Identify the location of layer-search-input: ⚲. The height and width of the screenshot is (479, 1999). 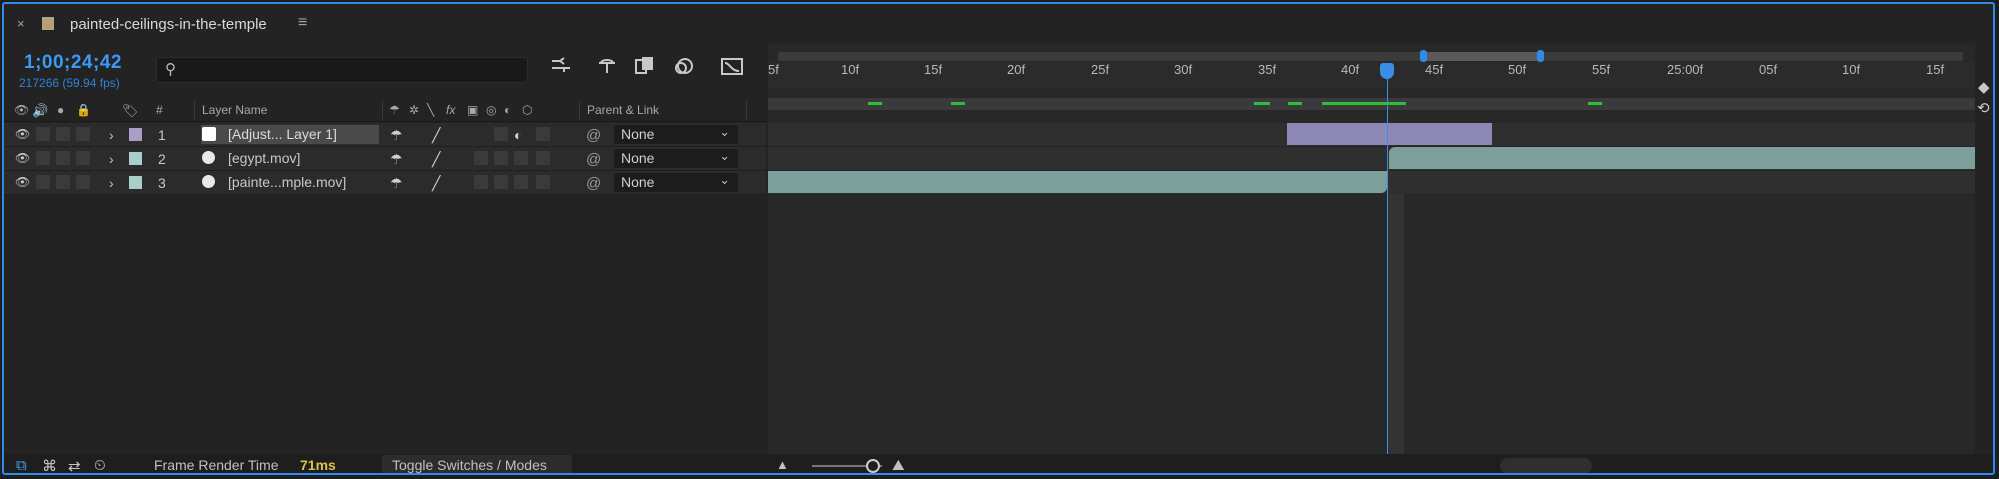
(342, 70).